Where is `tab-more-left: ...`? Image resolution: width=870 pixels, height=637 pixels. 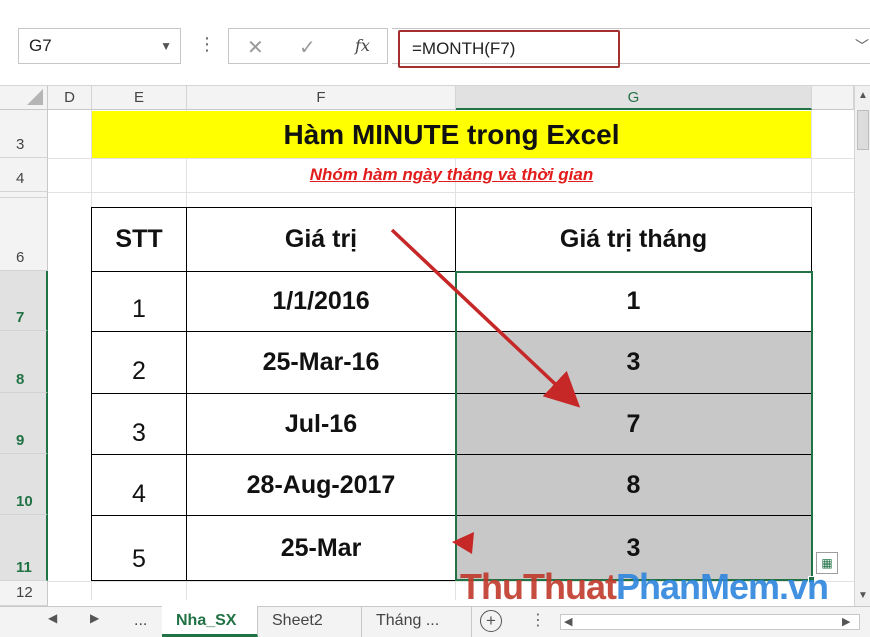
tab-more-left: ... is located at coordinates (140, 621).